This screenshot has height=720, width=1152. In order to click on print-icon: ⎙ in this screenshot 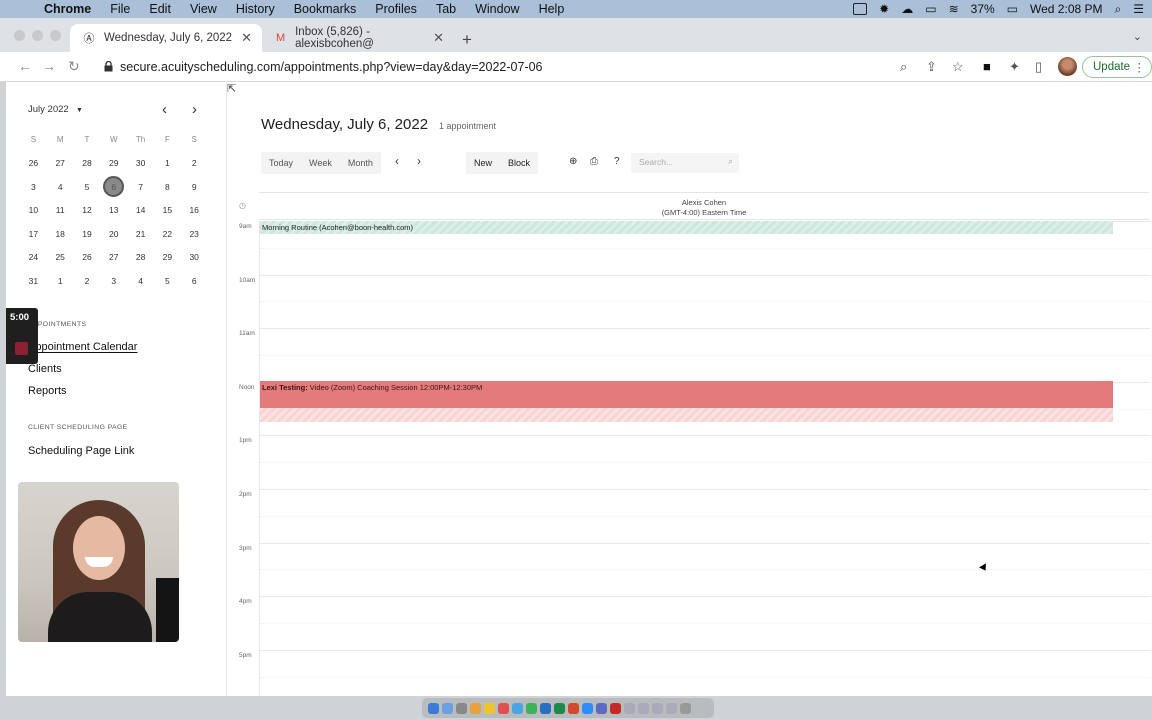, I will do `click(594, 161)`.